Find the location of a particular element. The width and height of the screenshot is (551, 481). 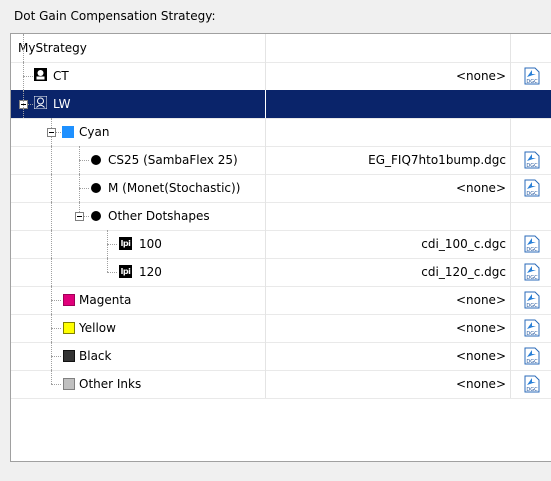

cyan-swatch-icon is located at coordinates (68, 132).